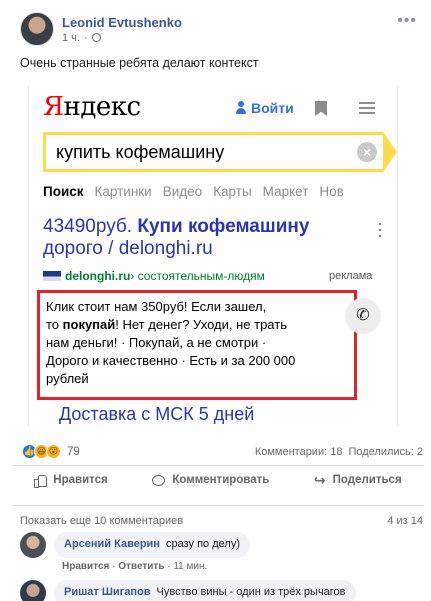 Image resolution: width=431 pixels, height=601 pixels. What do you see at coordinates (92, 107) in the screenshot?
I see `yandex-logo: Яндекс` at bounding box center [92, 107].